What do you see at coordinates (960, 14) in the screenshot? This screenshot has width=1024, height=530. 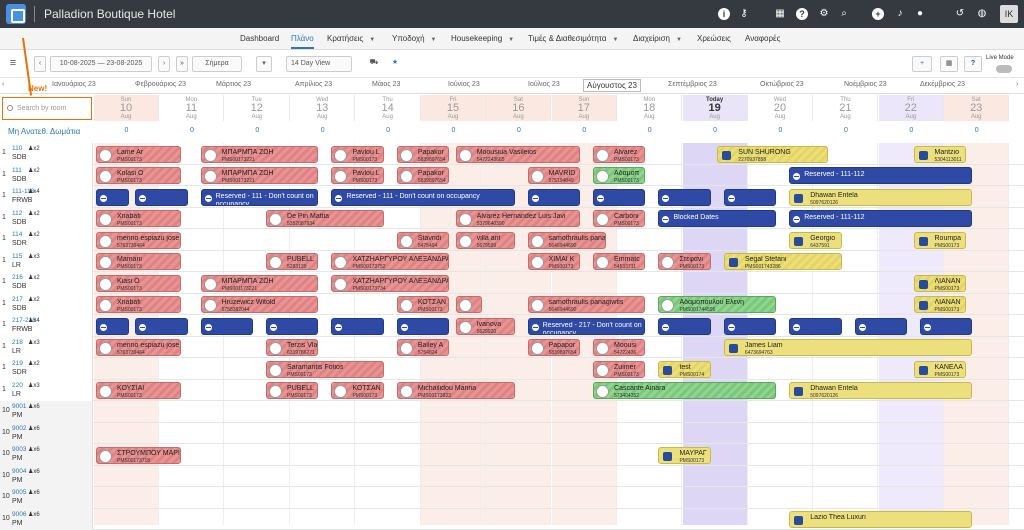 I see `history-icon: ↺` at bounding box center [960, 14].